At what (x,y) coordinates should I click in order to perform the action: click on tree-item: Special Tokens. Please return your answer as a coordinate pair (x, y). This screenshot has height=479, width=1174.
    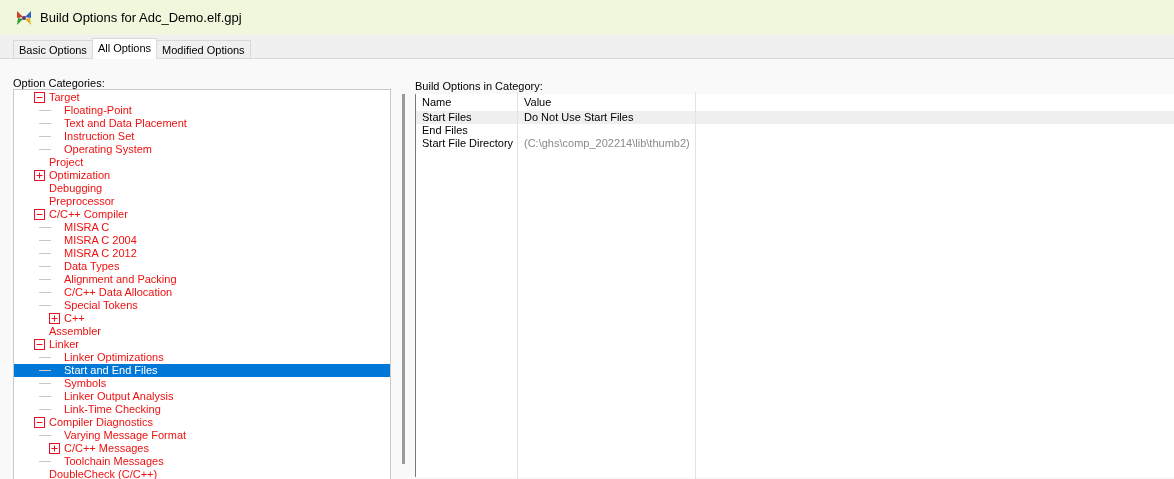
    Looking at the image, I should click on (202, 305).